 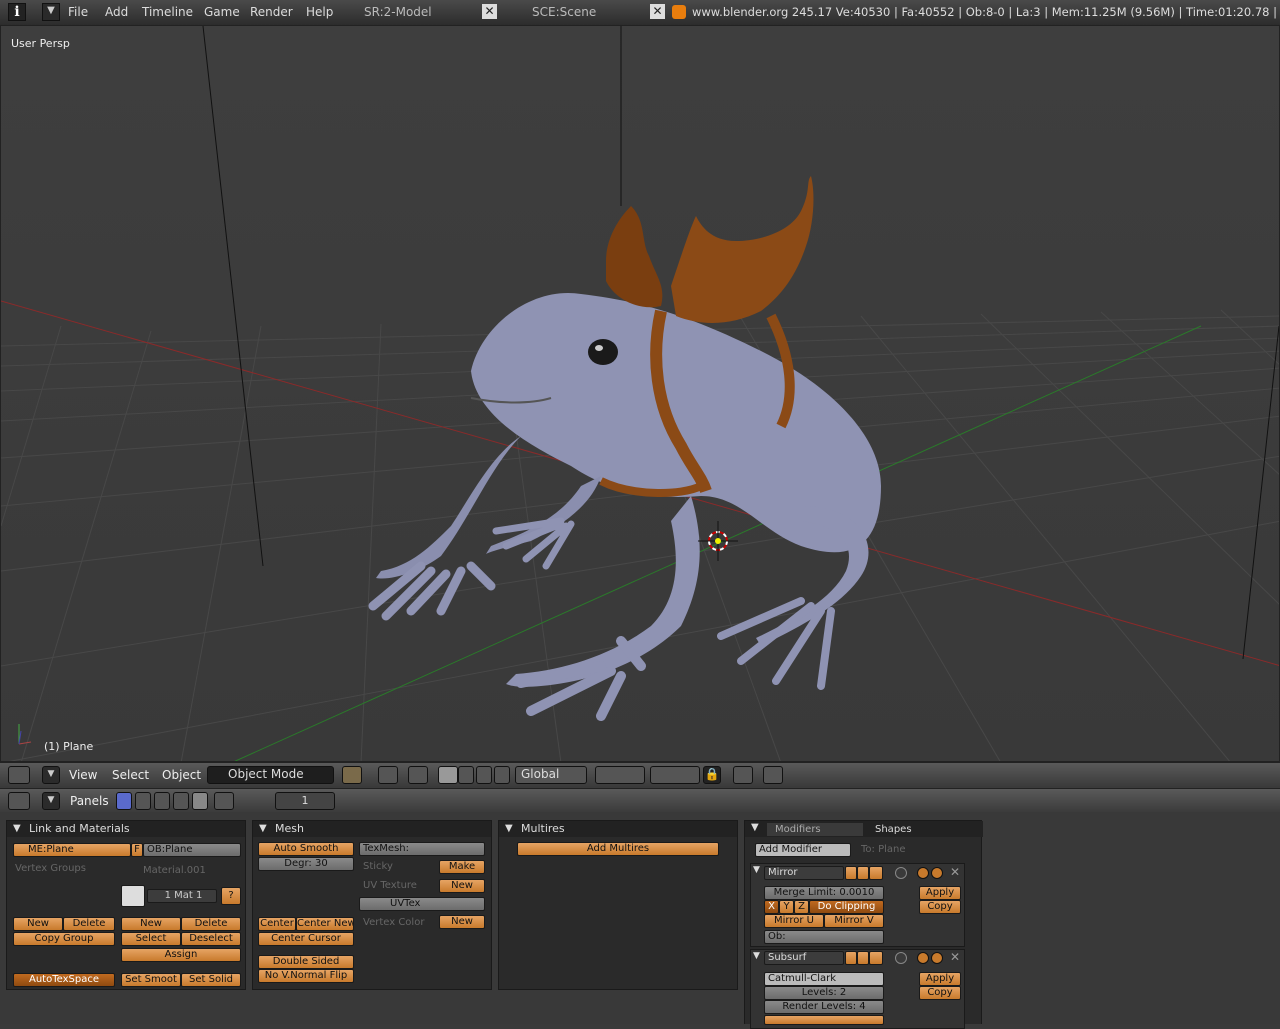 I want to click on vgroup-new-button: New, so click(x=38, y=924).